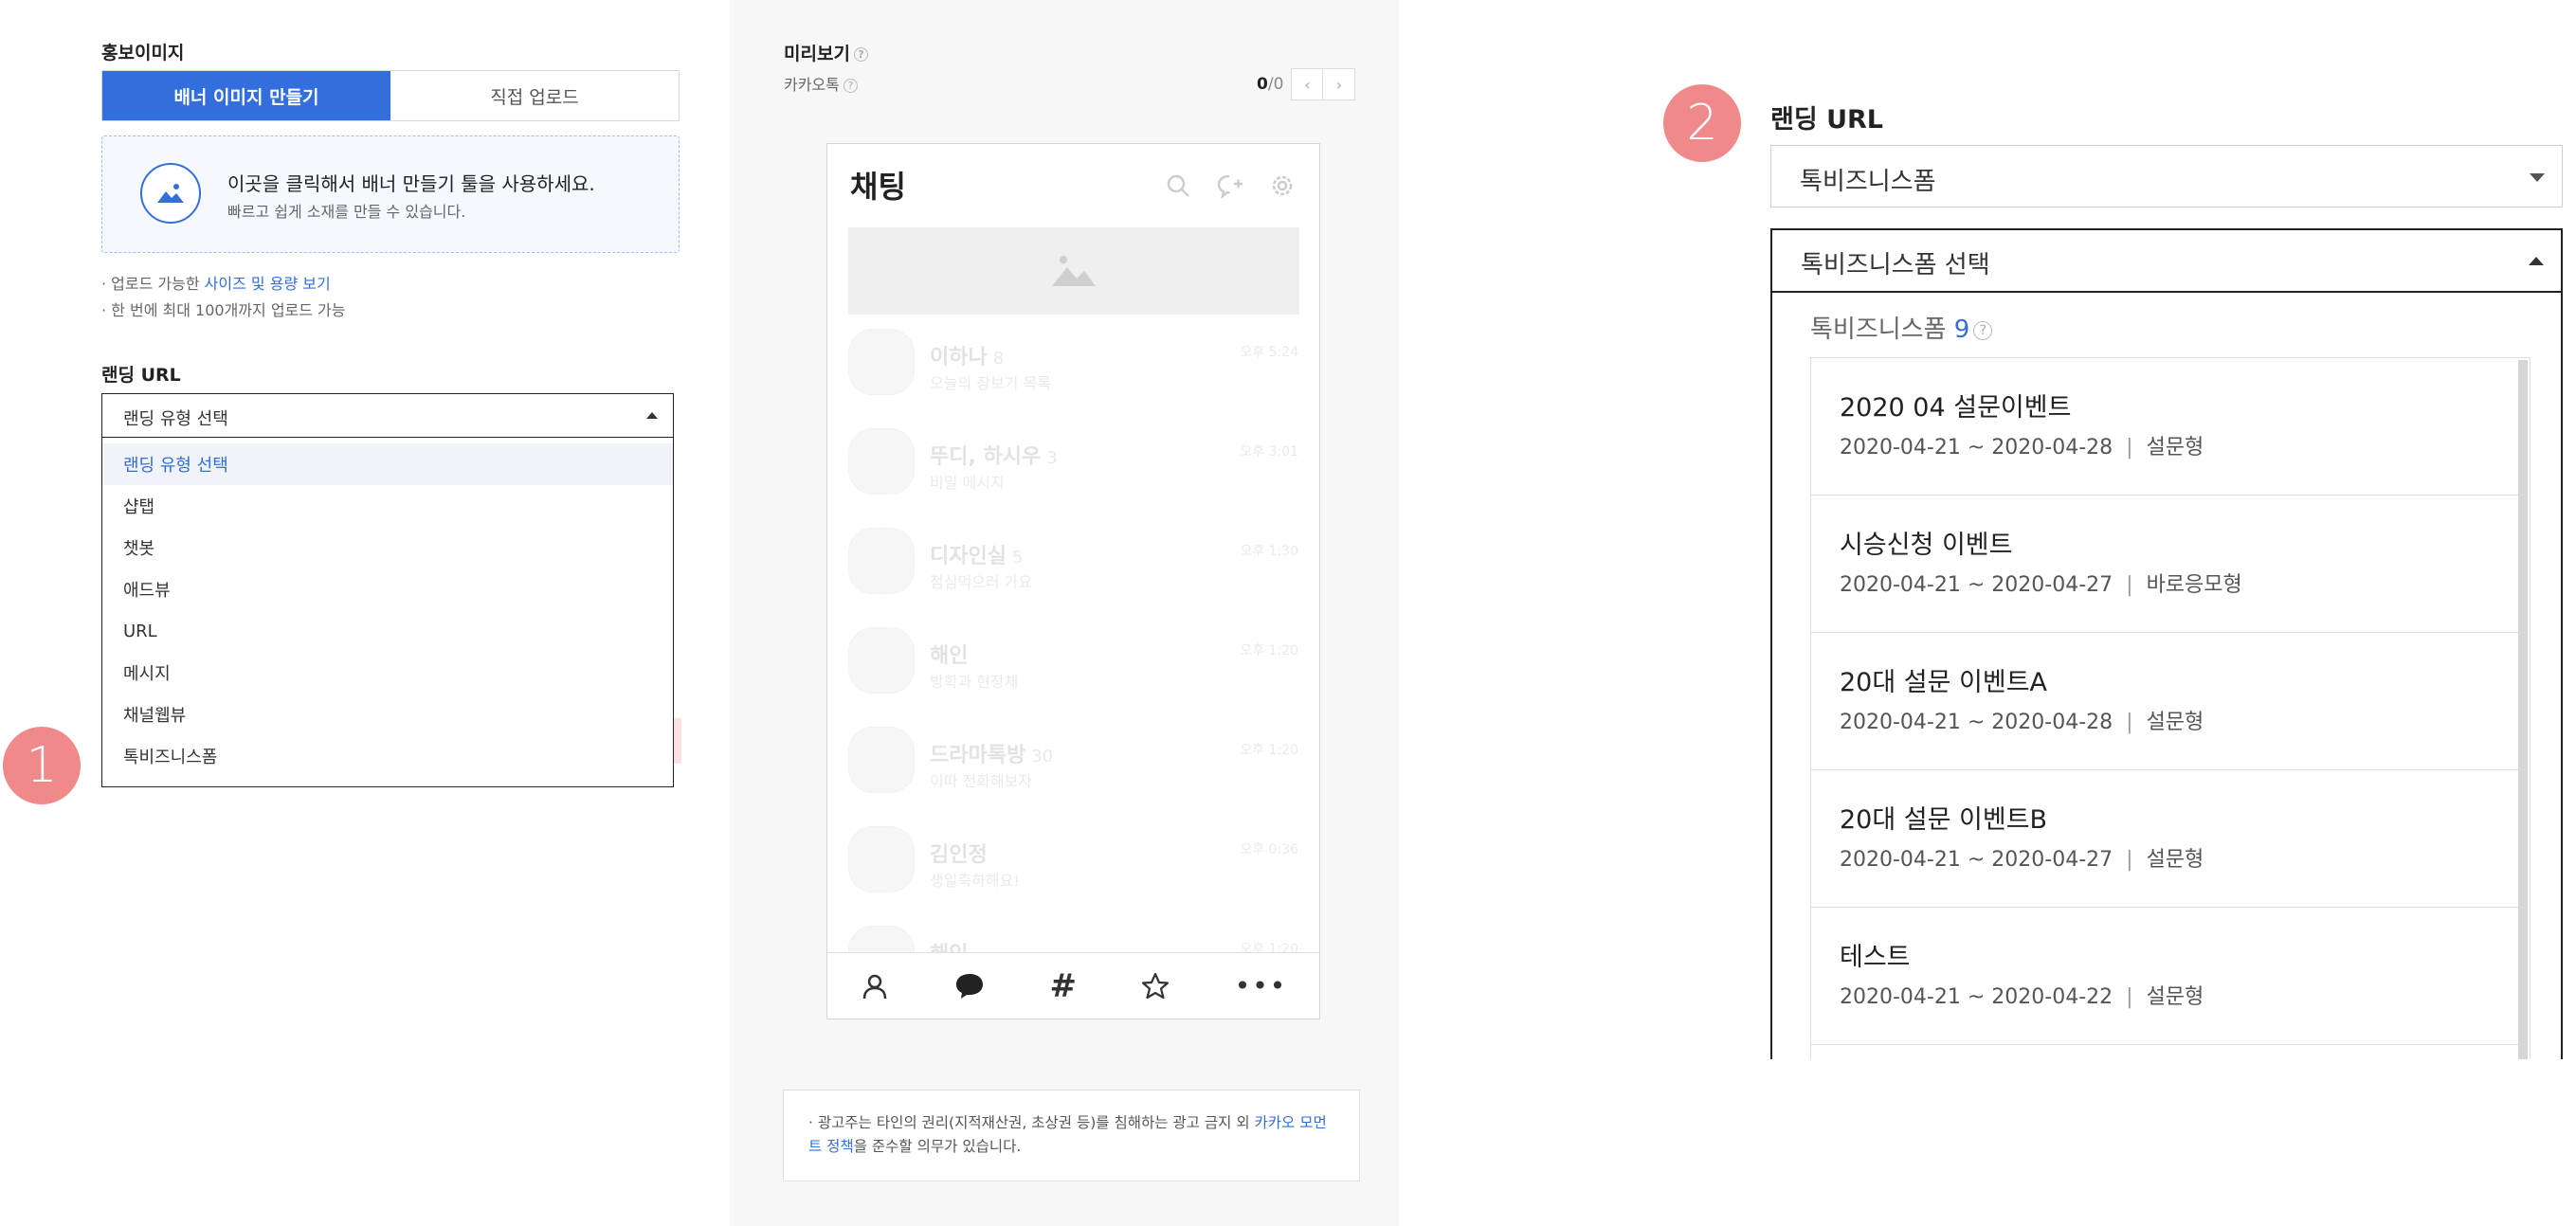  What do you see at coordinates (1976, 585) in the screenshot?
I see `form-dates: 2020-04-21 ~ 2020-04-27` at bounding box center [1976, 585].